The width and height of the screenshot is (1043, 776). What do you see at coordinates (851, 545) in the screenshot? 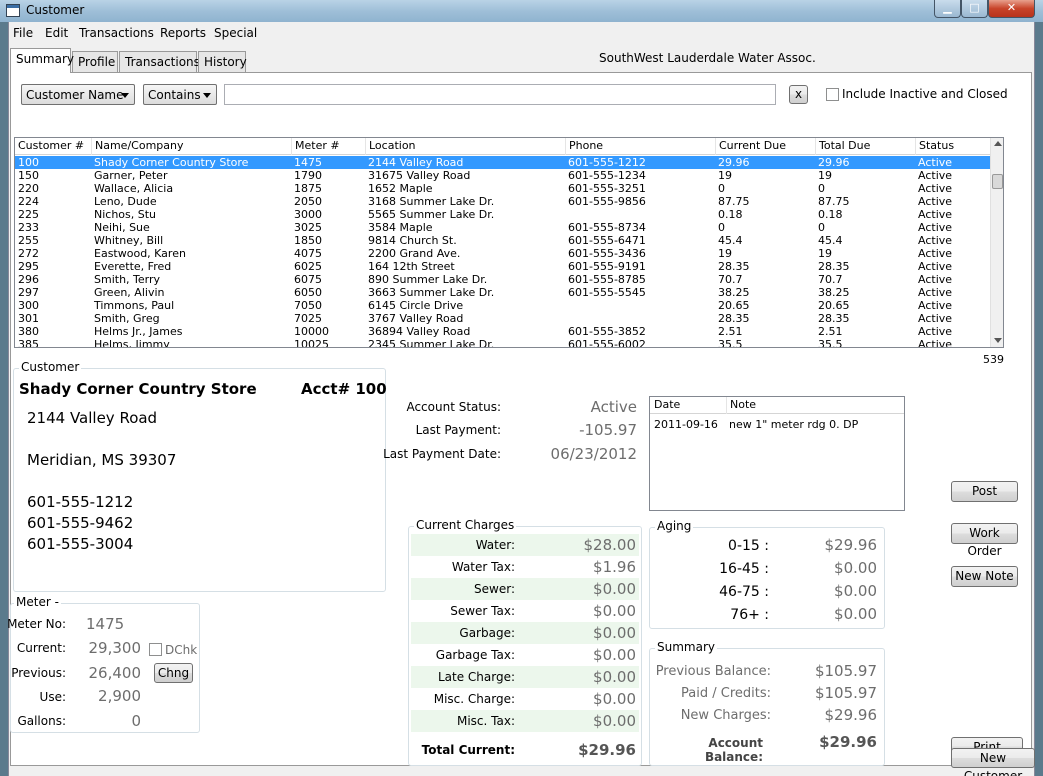
I see `aging-value: $29.96` at bounding box center [851, 545].